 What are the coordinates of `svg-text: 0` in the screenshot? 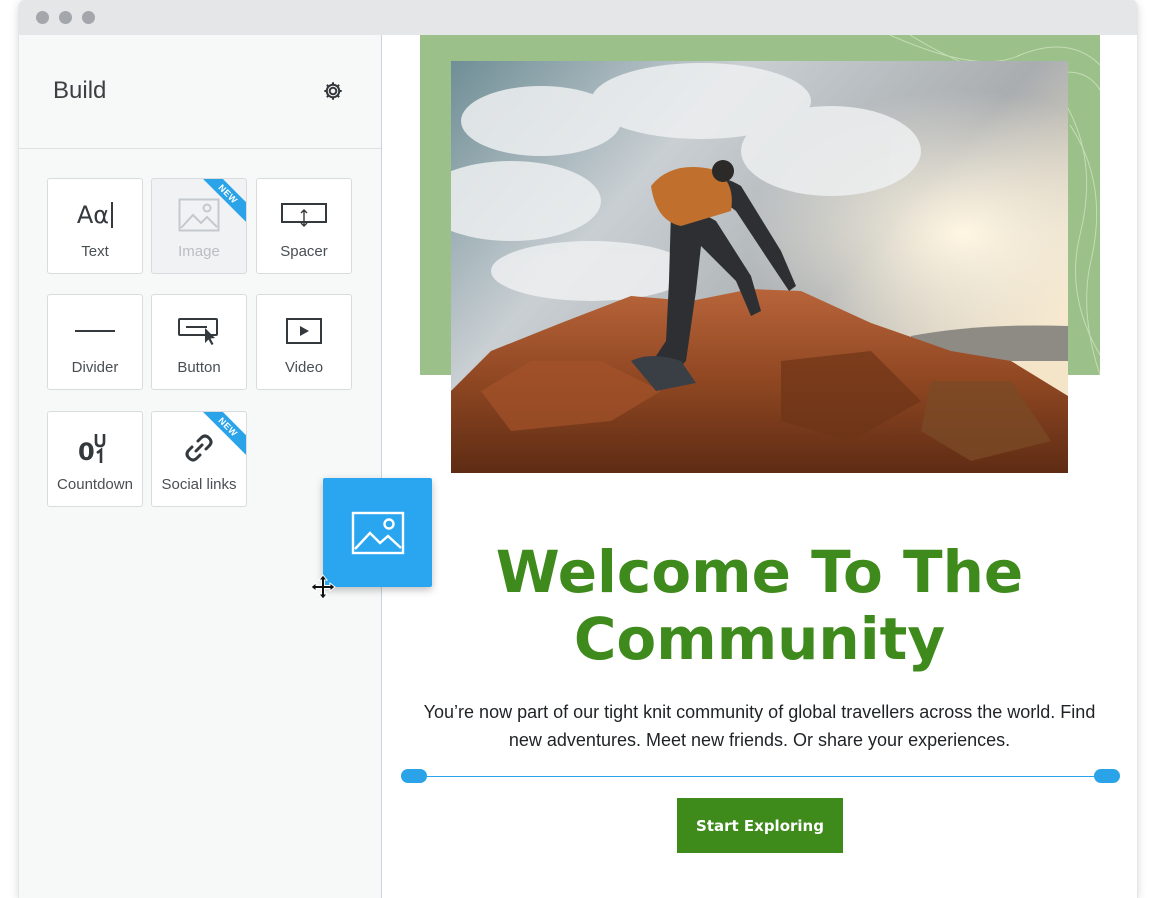 It's located at (86, 452).